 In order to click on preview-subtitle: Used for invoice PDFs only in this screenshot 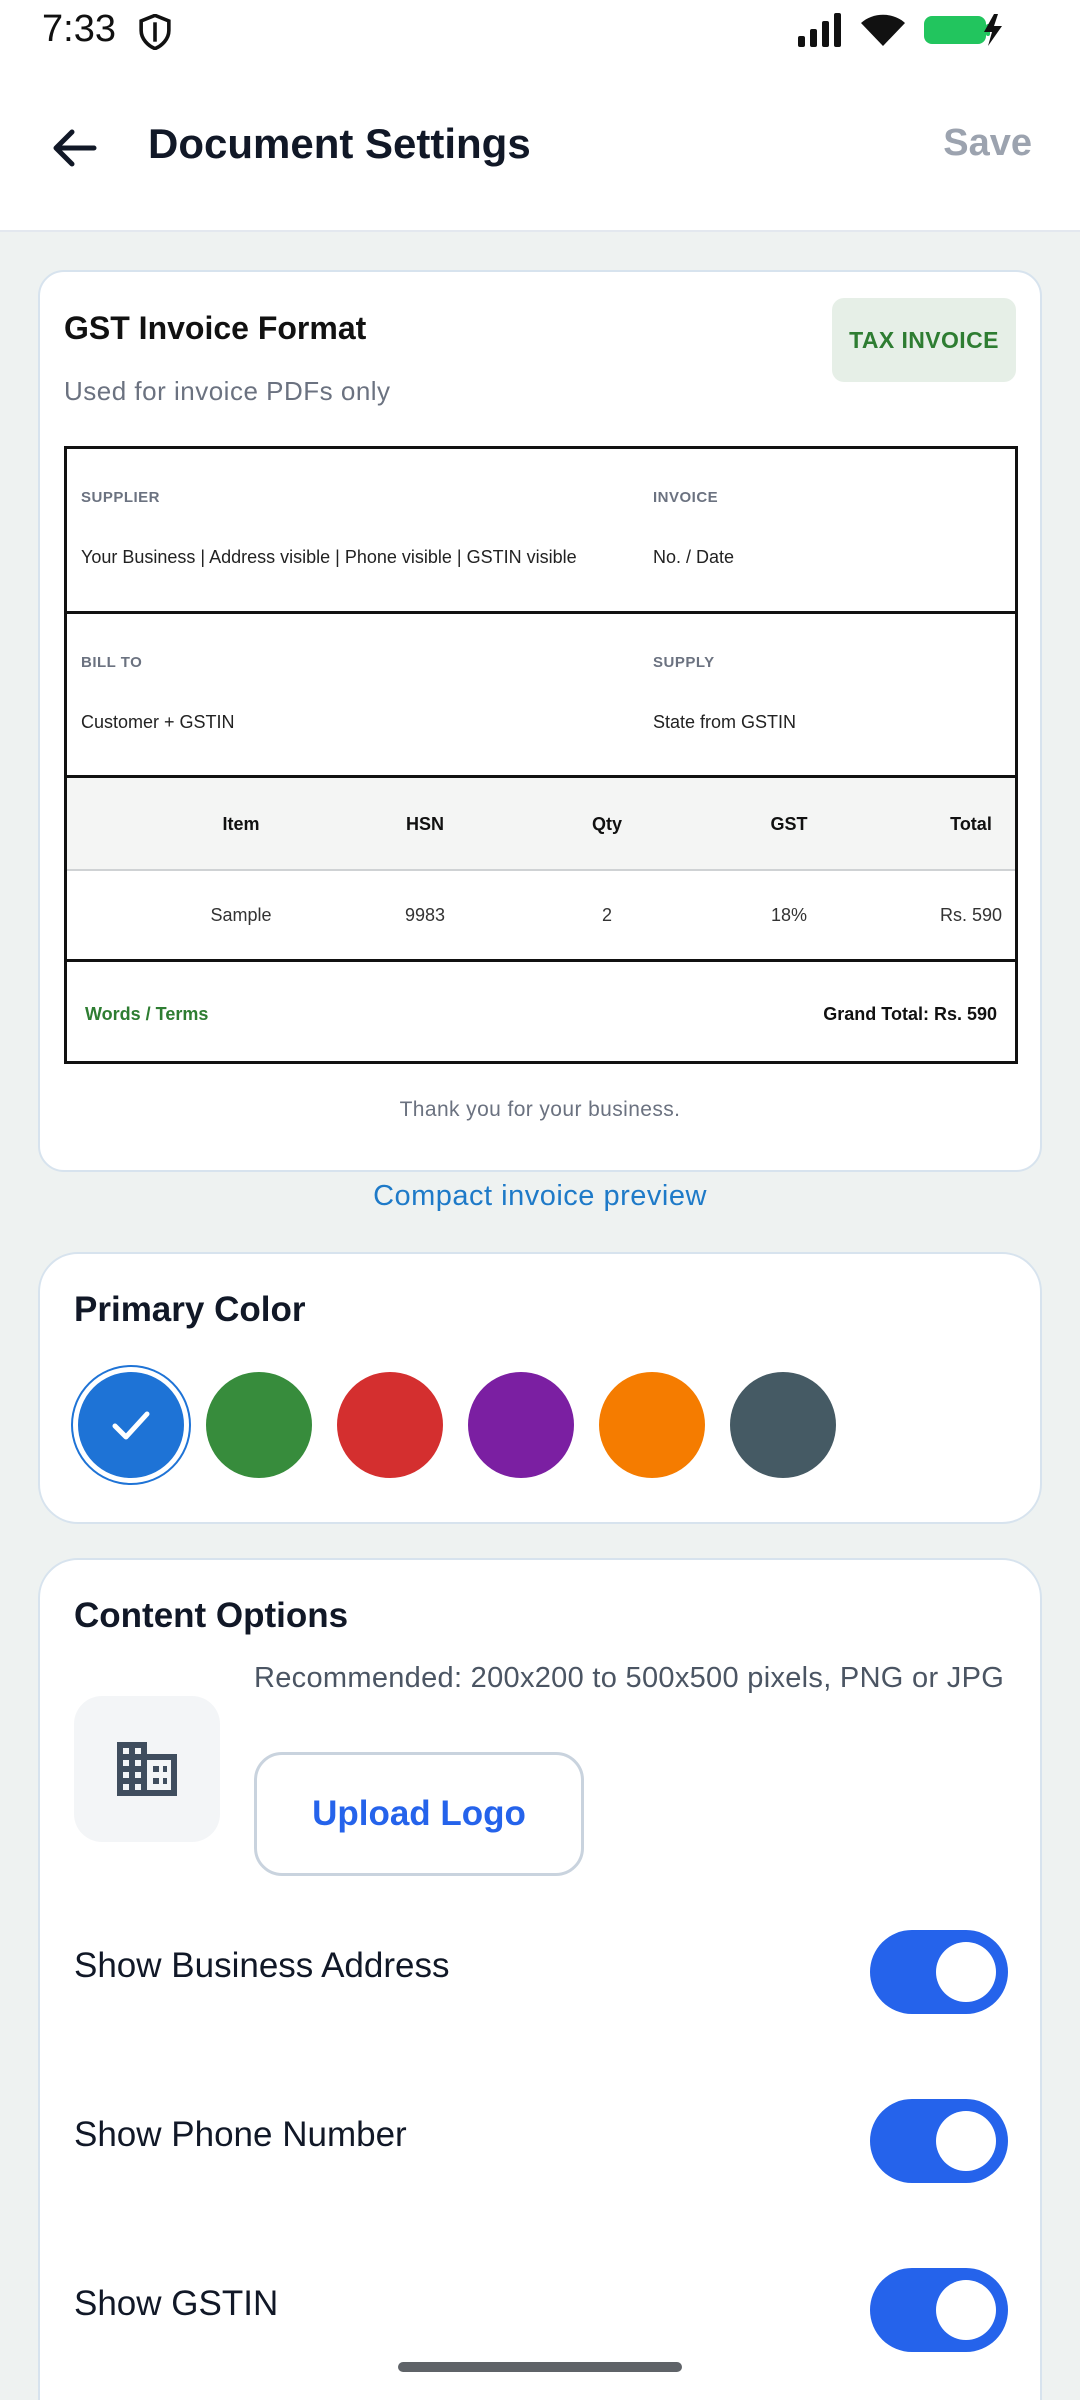, I will do `click(227, 391)`.